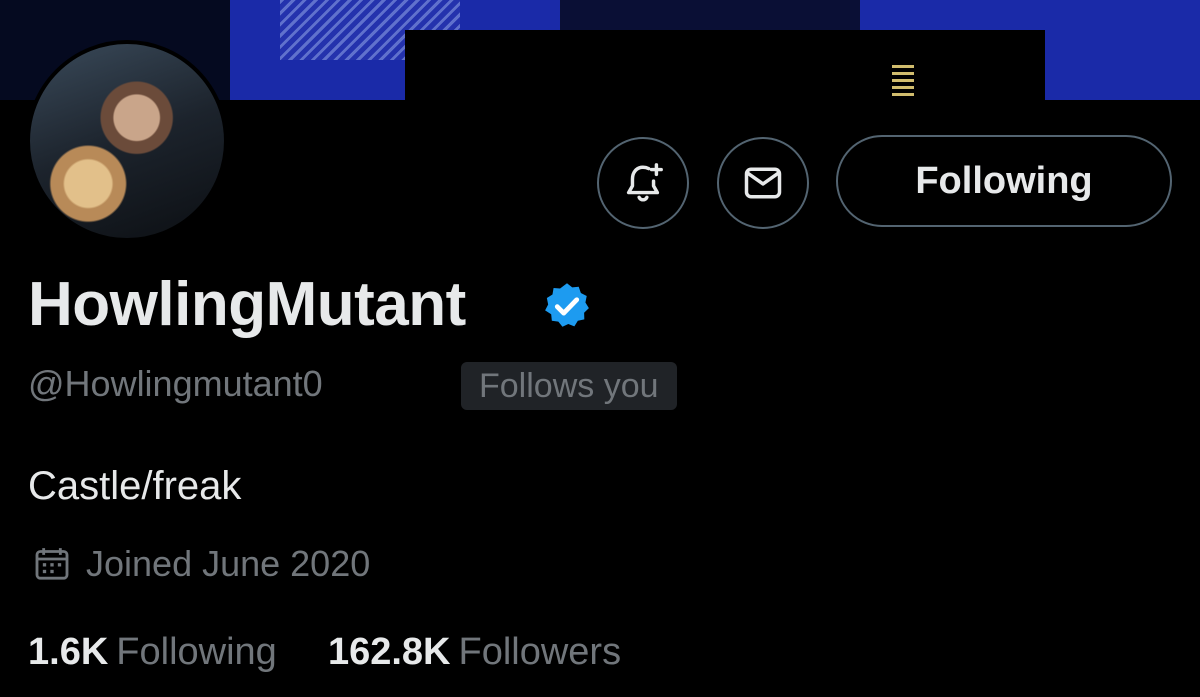  I want to click on followers-count: 162.8K, so click(389, 652).